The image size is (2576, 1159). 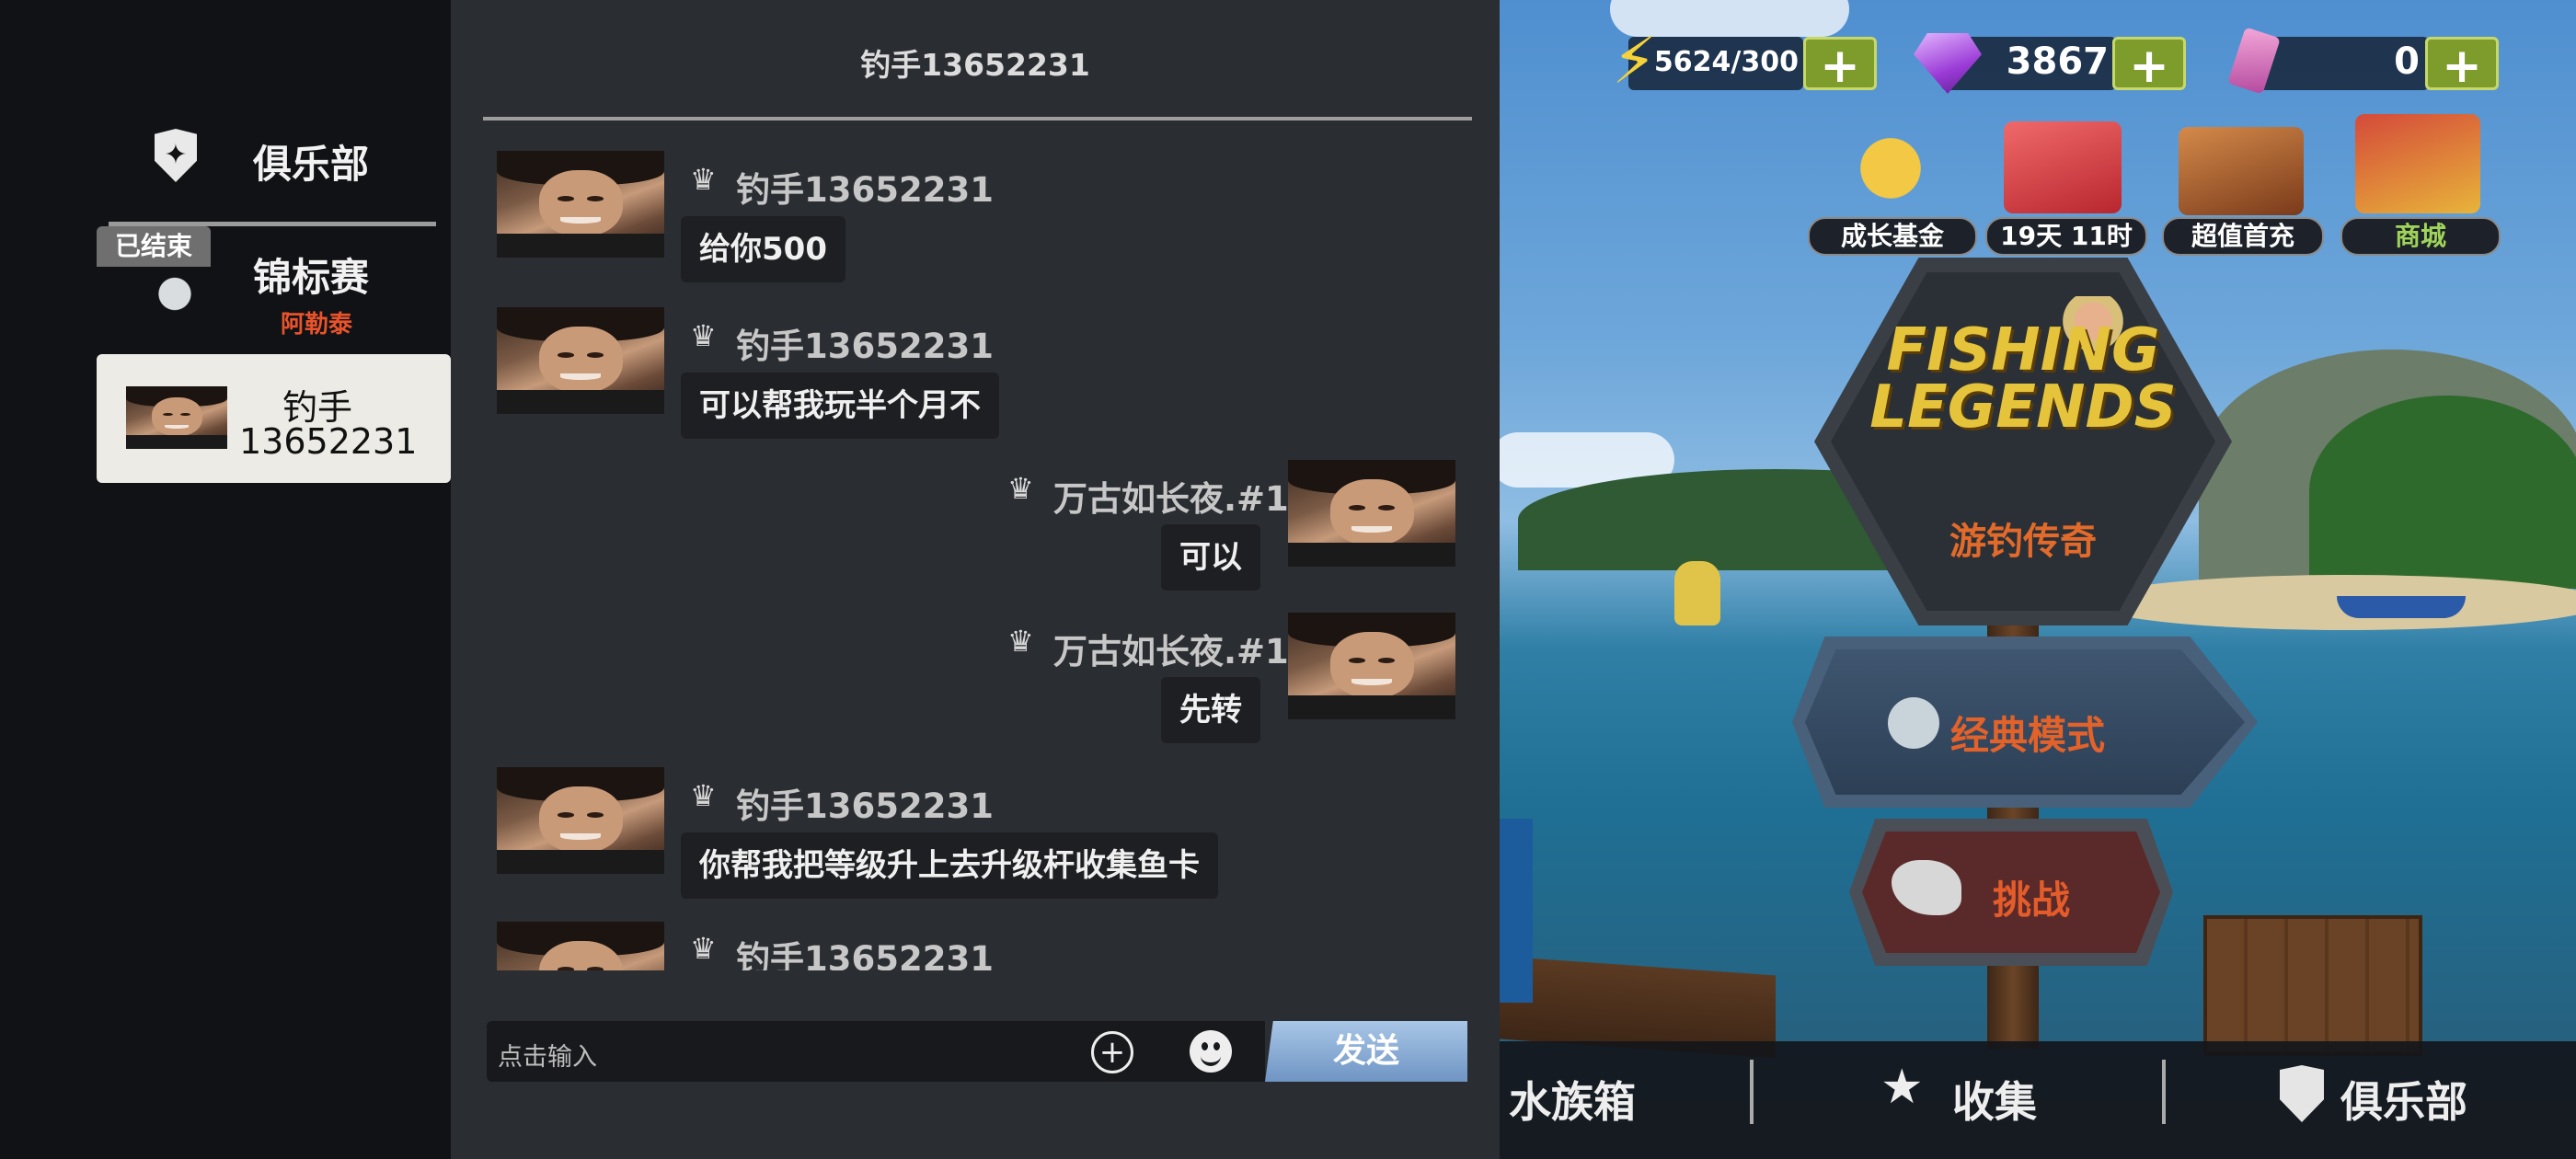 What do you see at coordinates (2417, 163) in the screenshot?
I see `shop-cart-icon` at bounding box center [2417, 163].